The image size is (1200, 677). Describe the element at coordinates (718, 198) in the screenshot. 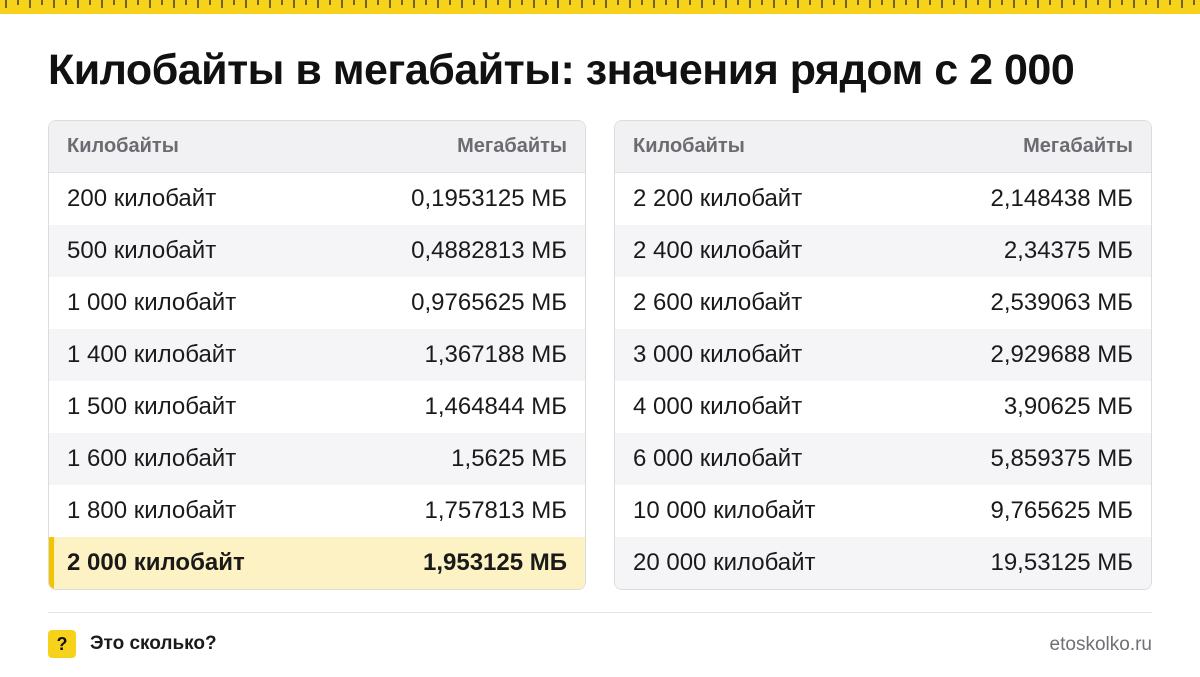

I see `kilobytes-cell: 2 200 килобайт` at that location.